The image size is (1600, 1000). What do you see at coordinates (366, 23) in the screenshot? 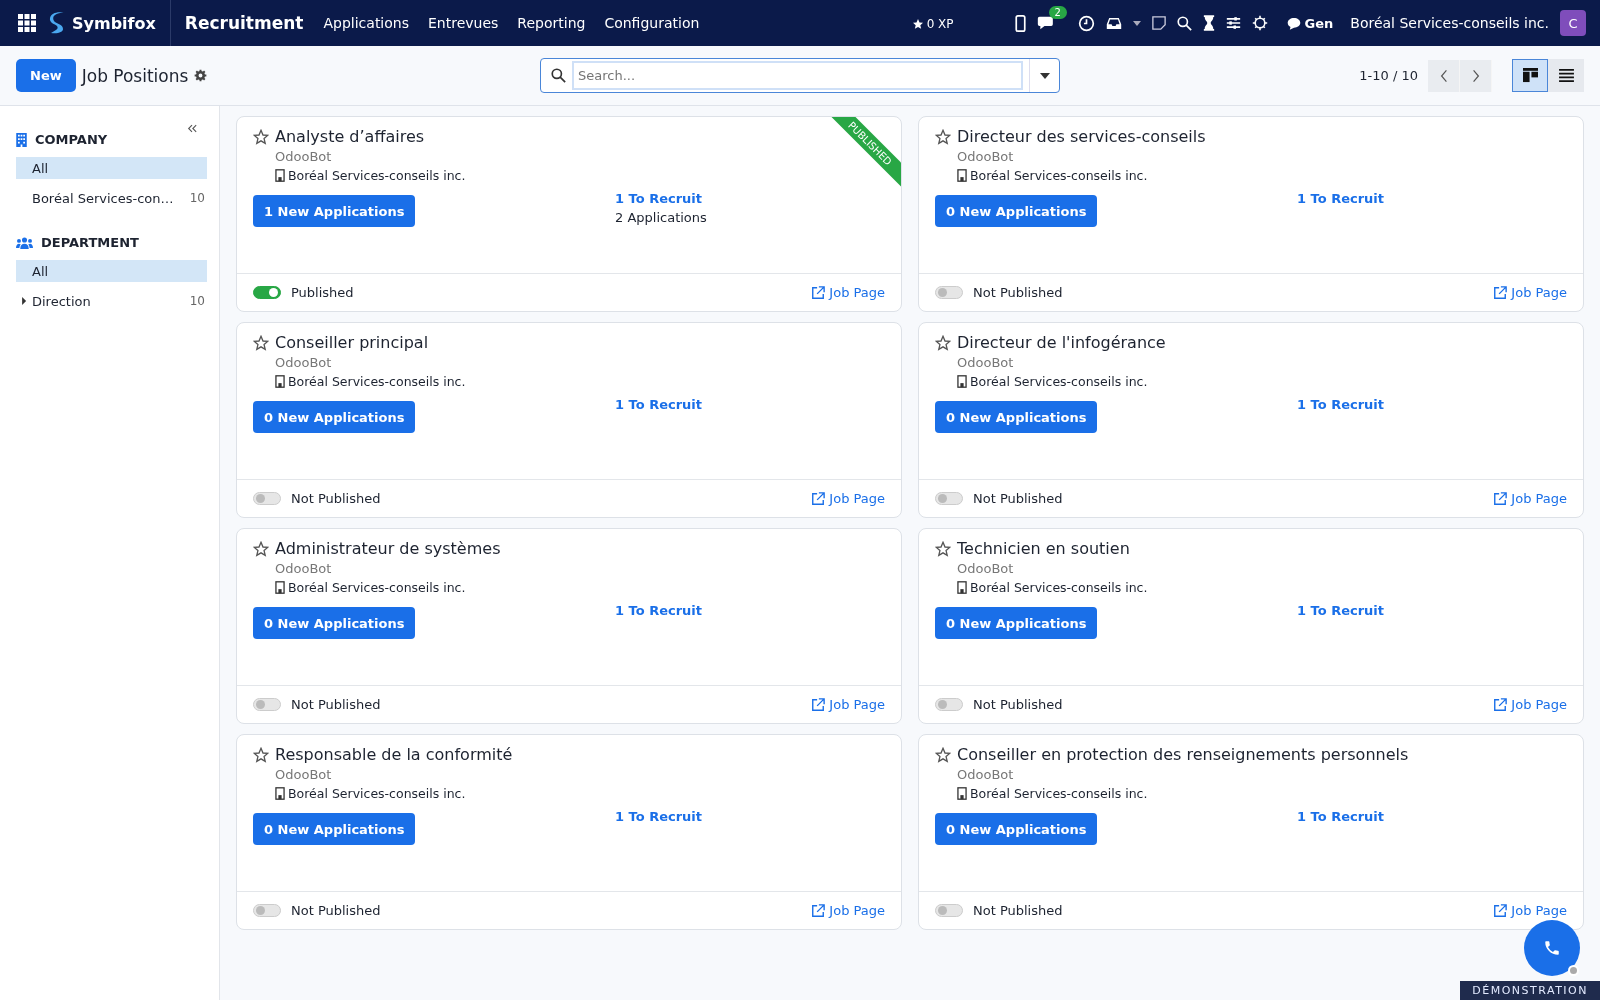
I see `menu-item: Applications` at bounding box center [366, 23].